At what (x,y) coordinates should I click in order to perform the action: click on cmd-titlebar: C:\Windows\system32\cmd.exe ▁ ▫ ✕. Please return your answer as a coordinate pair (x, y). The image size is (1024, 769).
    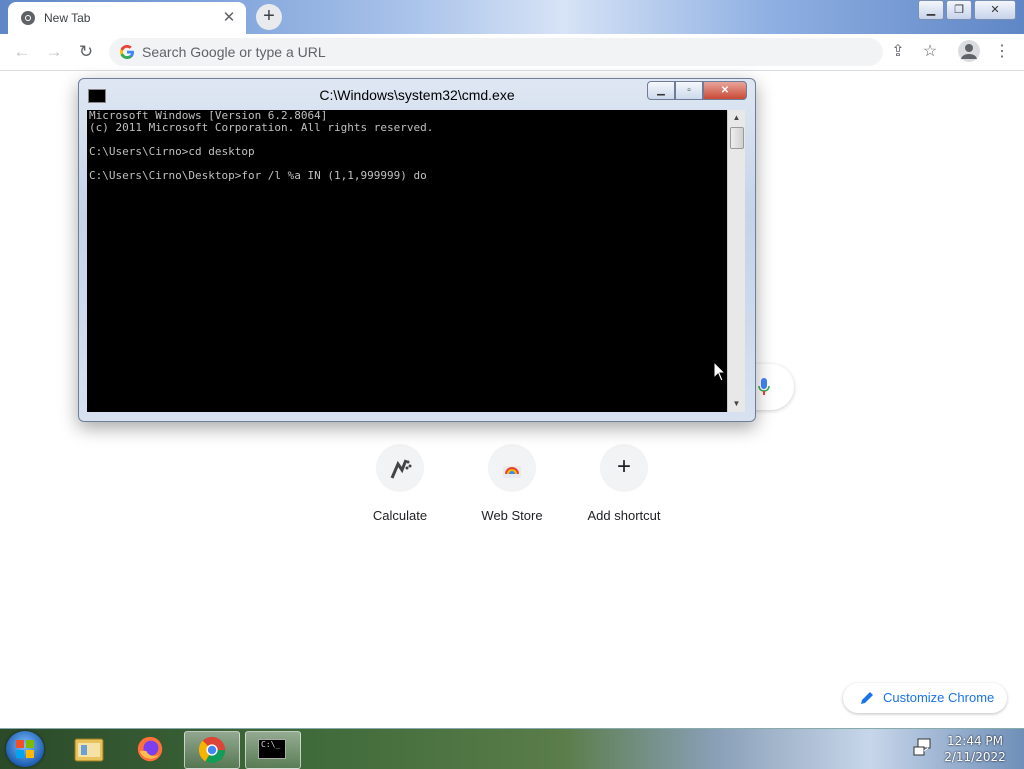
    Looking at the image, I should click on (417, 94).